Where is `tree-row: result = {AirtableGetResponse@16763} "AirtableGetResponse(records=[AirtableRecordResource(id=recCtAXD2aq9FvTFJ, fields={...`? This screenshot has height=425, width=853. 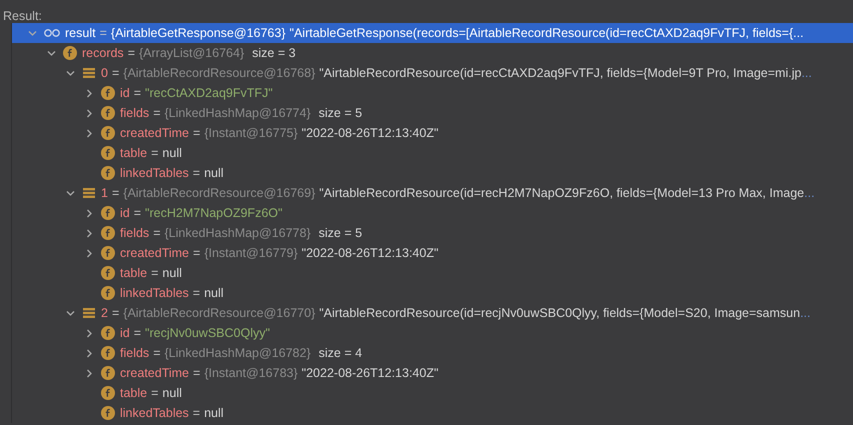
tree-row: result = {AirtableGetResponse@16763} "AirtableGetResponse(records=[AirtableRecordResource(id=recCtAXD2aq9FvTFJ, fields={... is located at coordinates (432, 33).